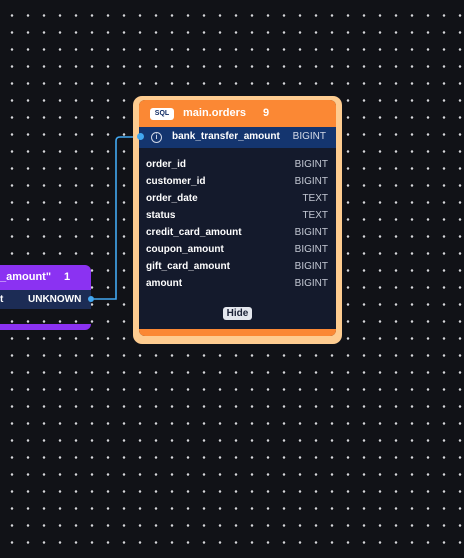 Image resolution: width=464 pixels, height=558 pixels. Describe the element at coordinates (237, 332) in the screenshot. I see `orders-node-footer` at that location.